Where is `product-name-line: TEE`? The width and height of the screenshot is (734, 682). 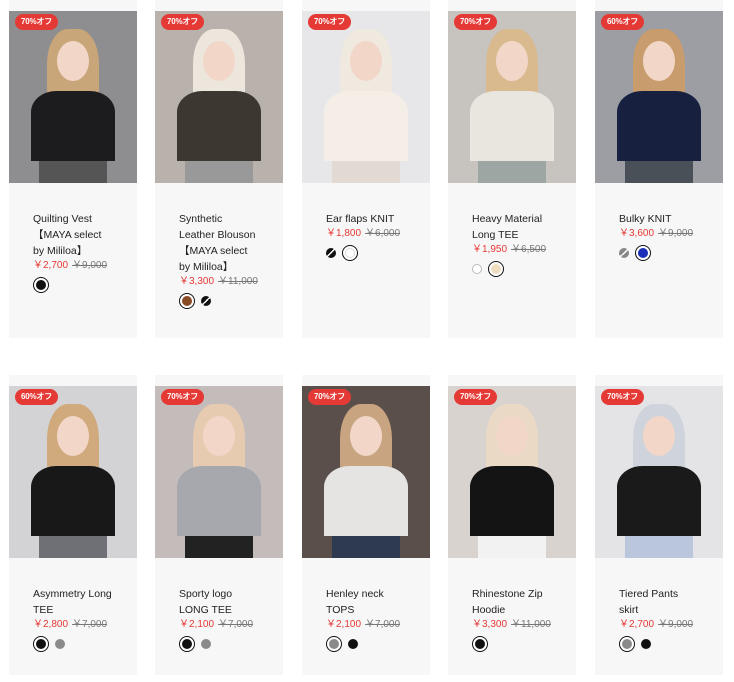
product-name-line: TEE is located at coordinates (43, 610).